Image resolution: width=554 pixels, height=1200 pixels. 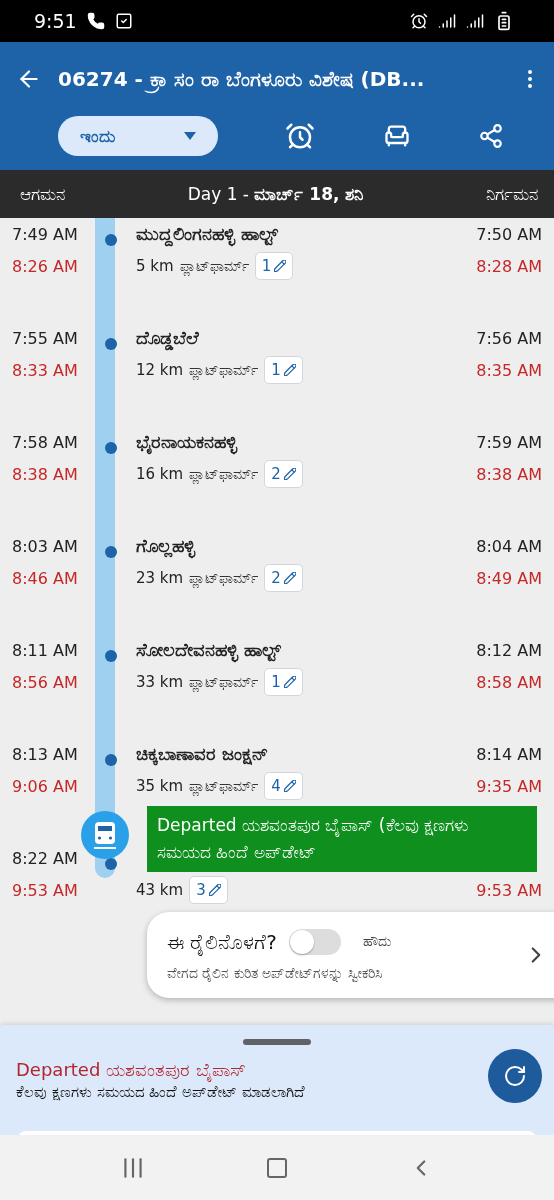 I want to click on share-icon, so click(x=491, y=136).